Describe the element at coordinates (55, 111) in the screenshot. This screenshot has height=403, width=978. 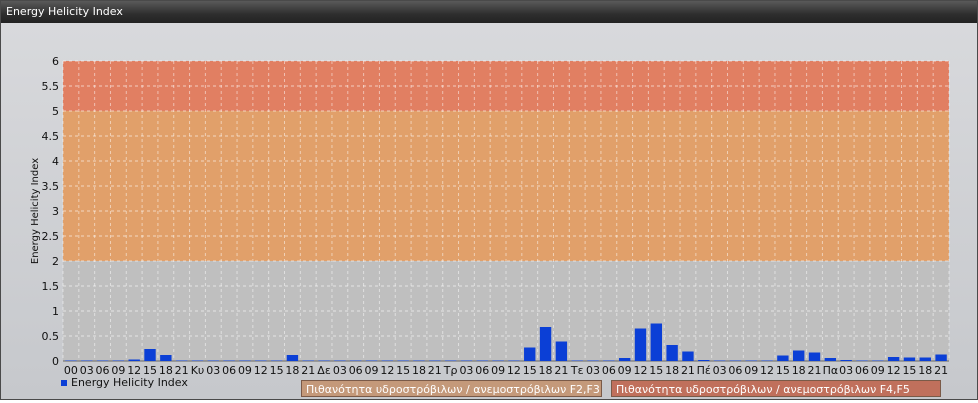
I see `y-tick-label: 5` at that location.